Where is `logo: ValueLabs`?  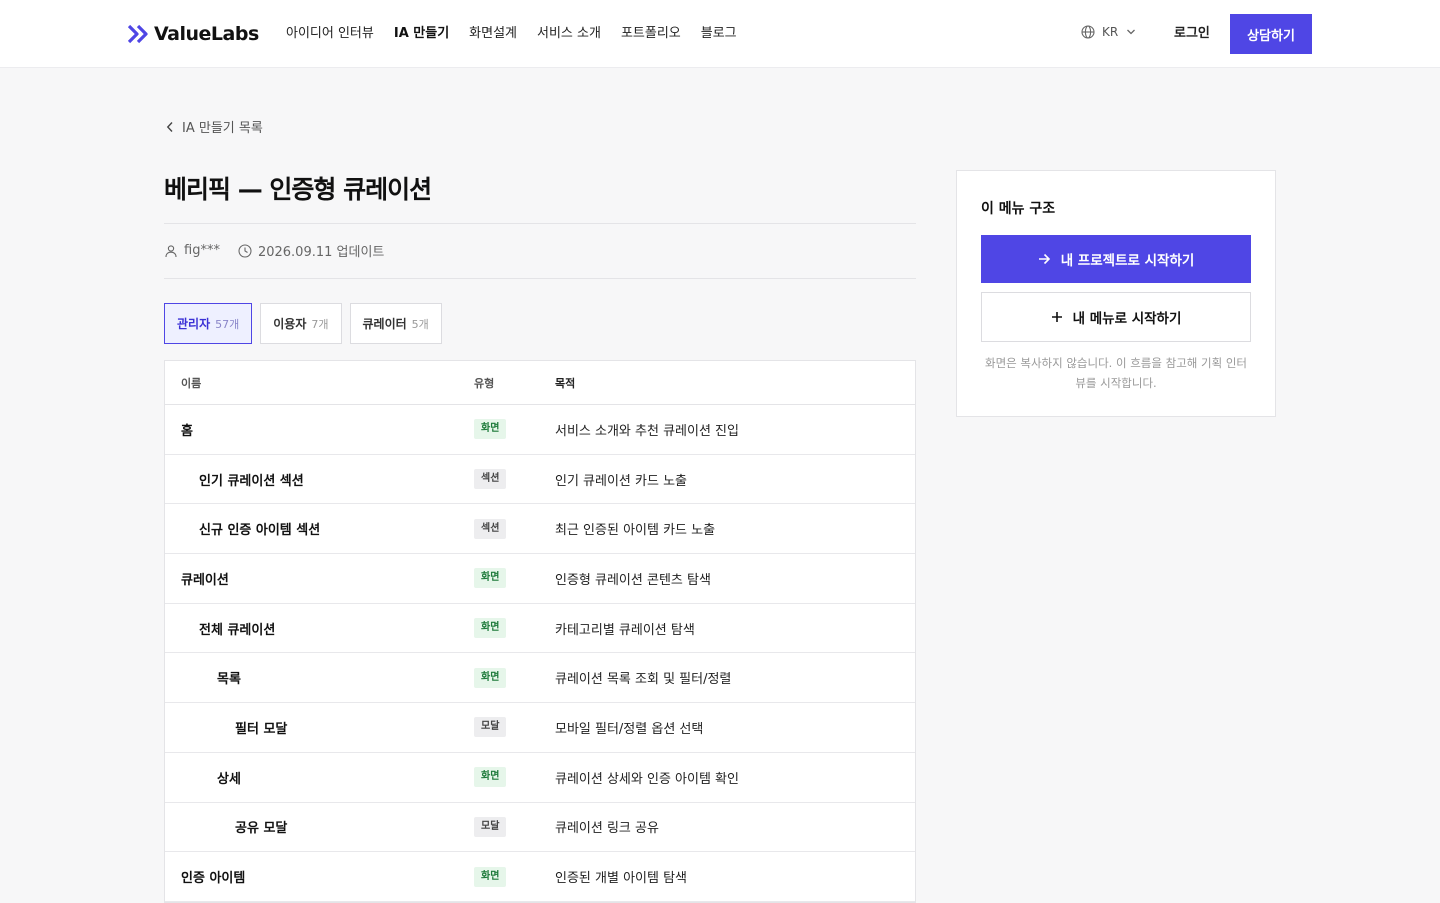 logo: ValueLabs is located at coordinates (193, 34).